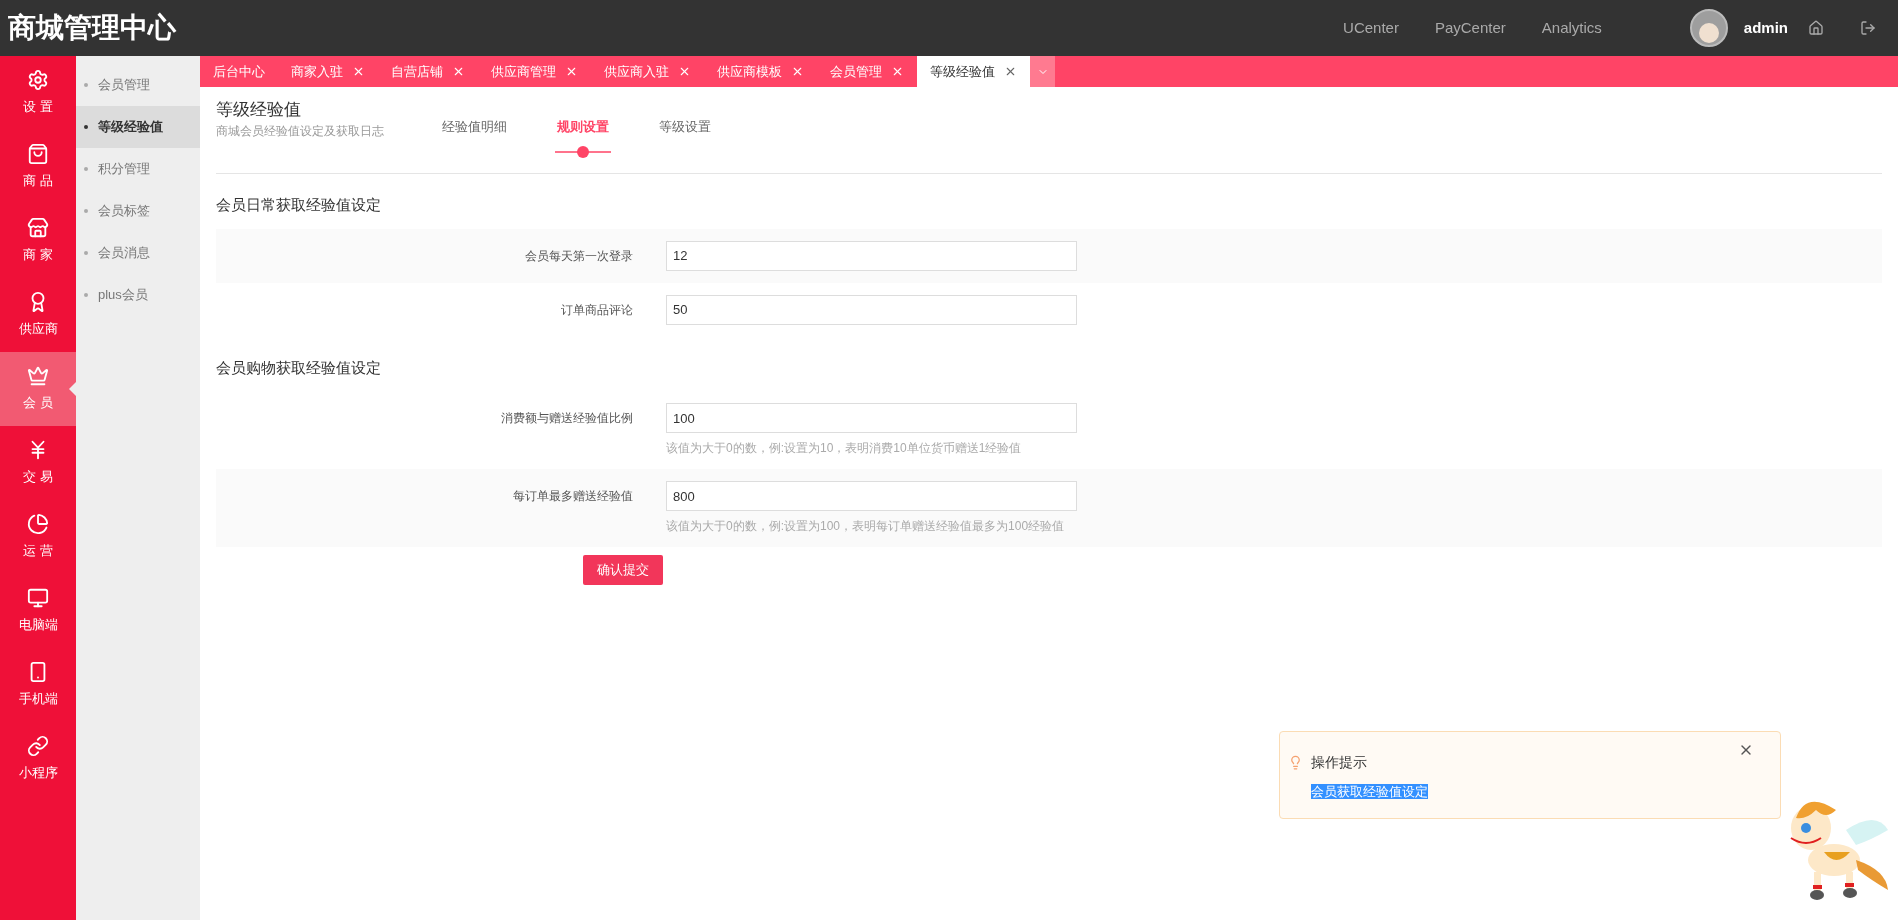 The width and height of the screenshot is (1898, 920). I want to click on sidebar-item: 手机端, so click(38, 685).